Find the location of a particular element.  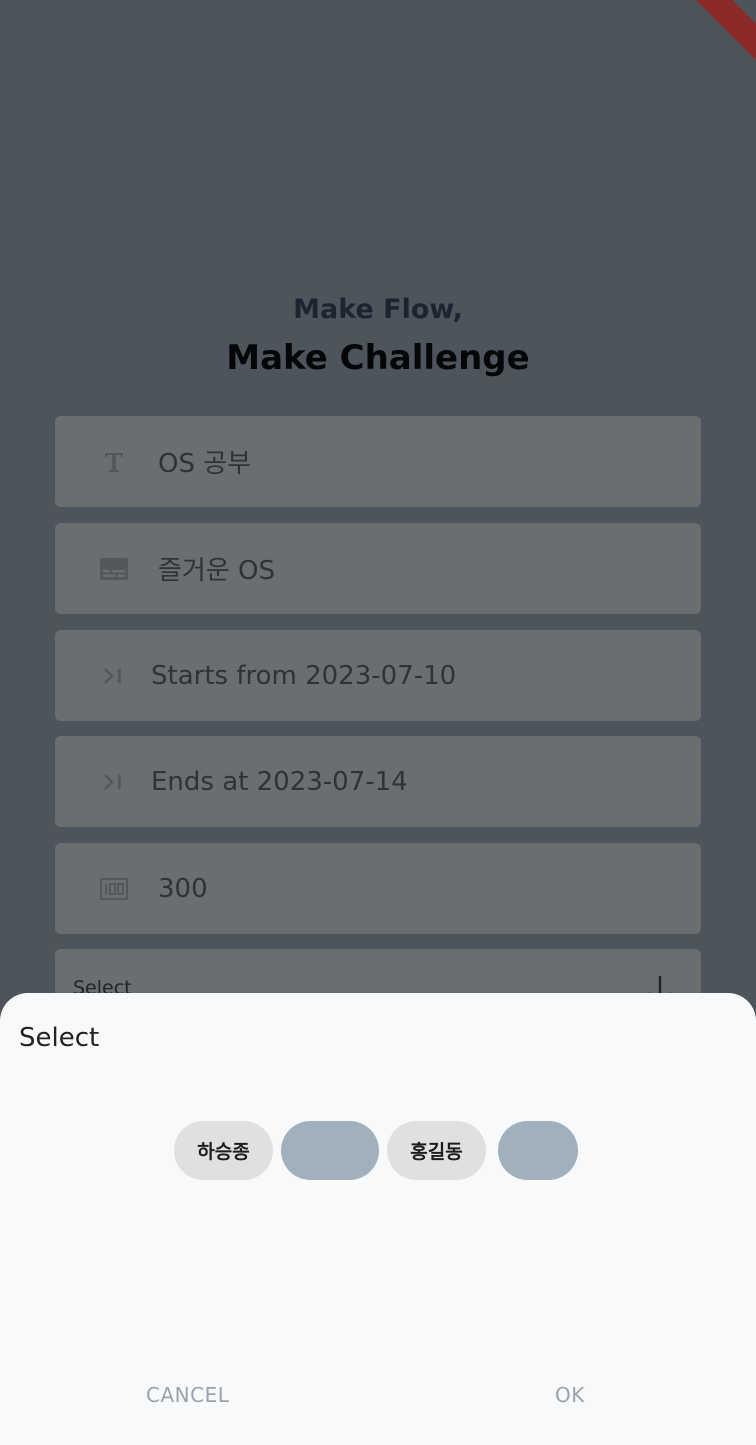

chip-member-1: 하승종 is located at coordinates (223, 1150).